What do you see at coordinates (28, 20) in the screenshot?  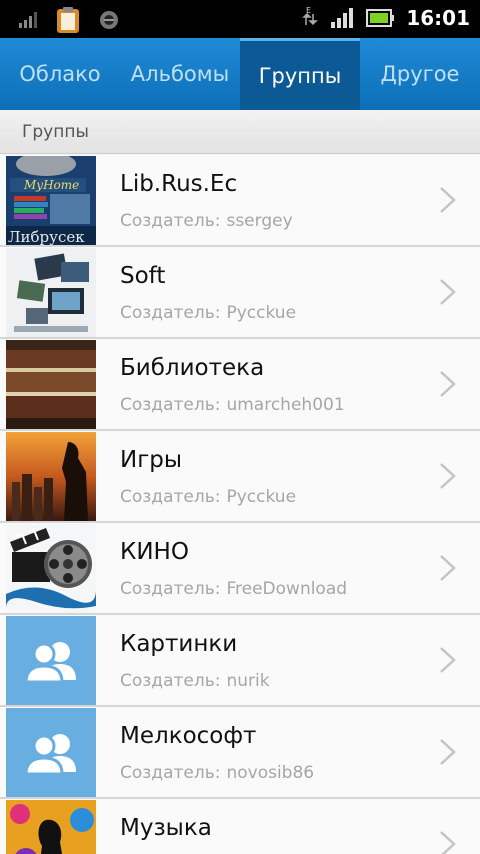 I see `signal-weak-icon` at bounding box center [28, 20].